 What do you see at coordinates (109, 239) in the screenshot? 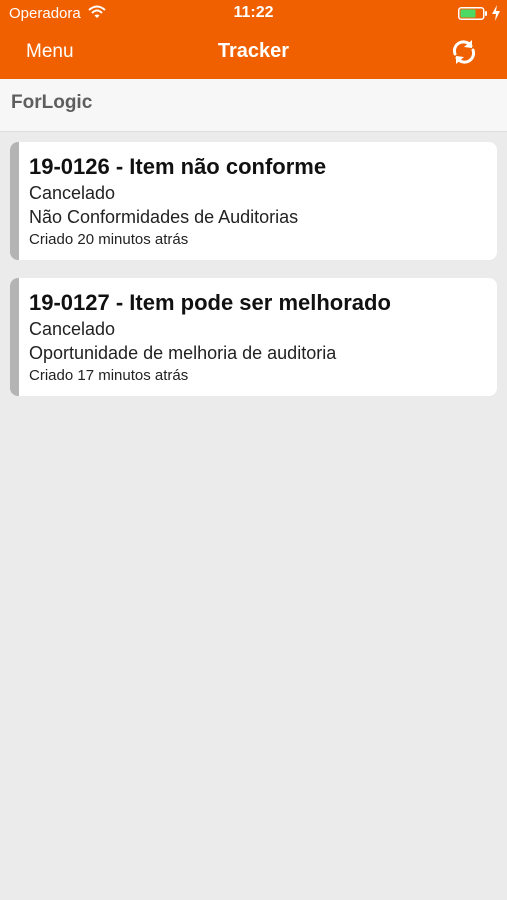
I see `item-created-time: Criado 20 minutos atrás` at bounding box center [109, 239].